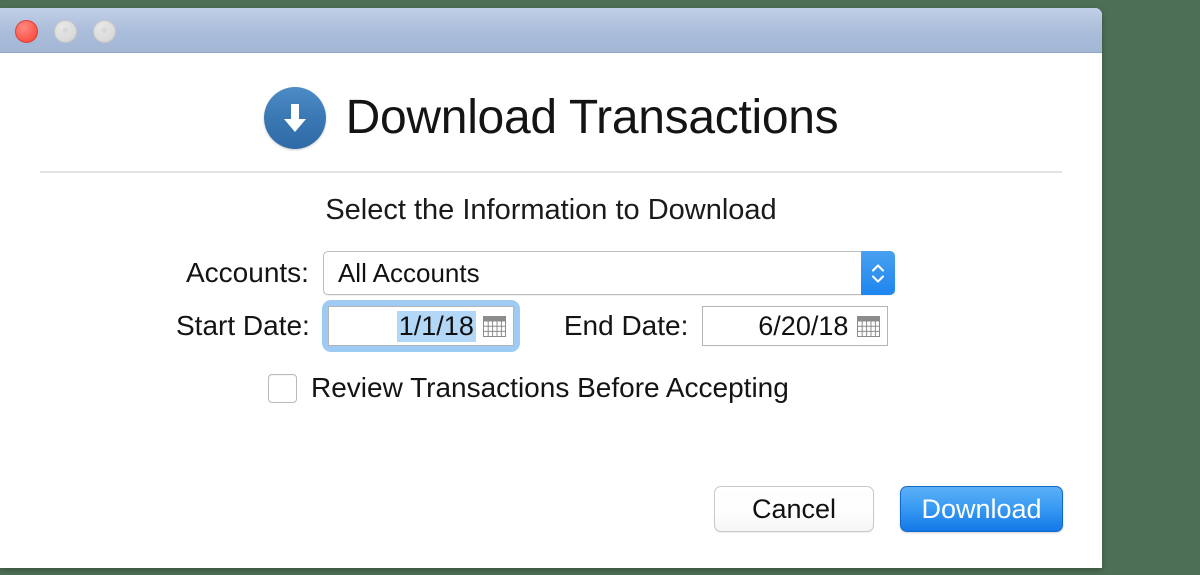 The height and width of the screenshot is (575, 1200). What do you see at coordinates (981, 509) in the screenshot?
I see `download-button: Download` at bounding box center [981, 509].